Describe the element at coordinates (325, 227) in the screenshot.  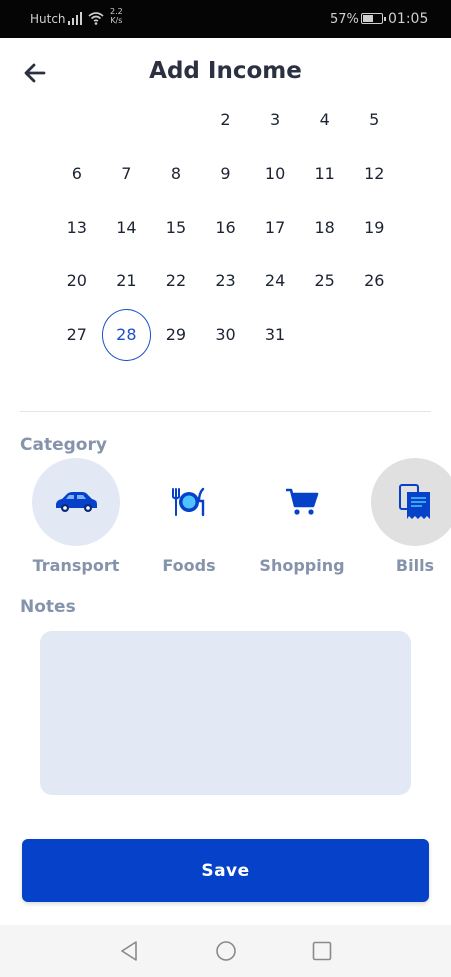
I see `calendar-day: 18` at that location.